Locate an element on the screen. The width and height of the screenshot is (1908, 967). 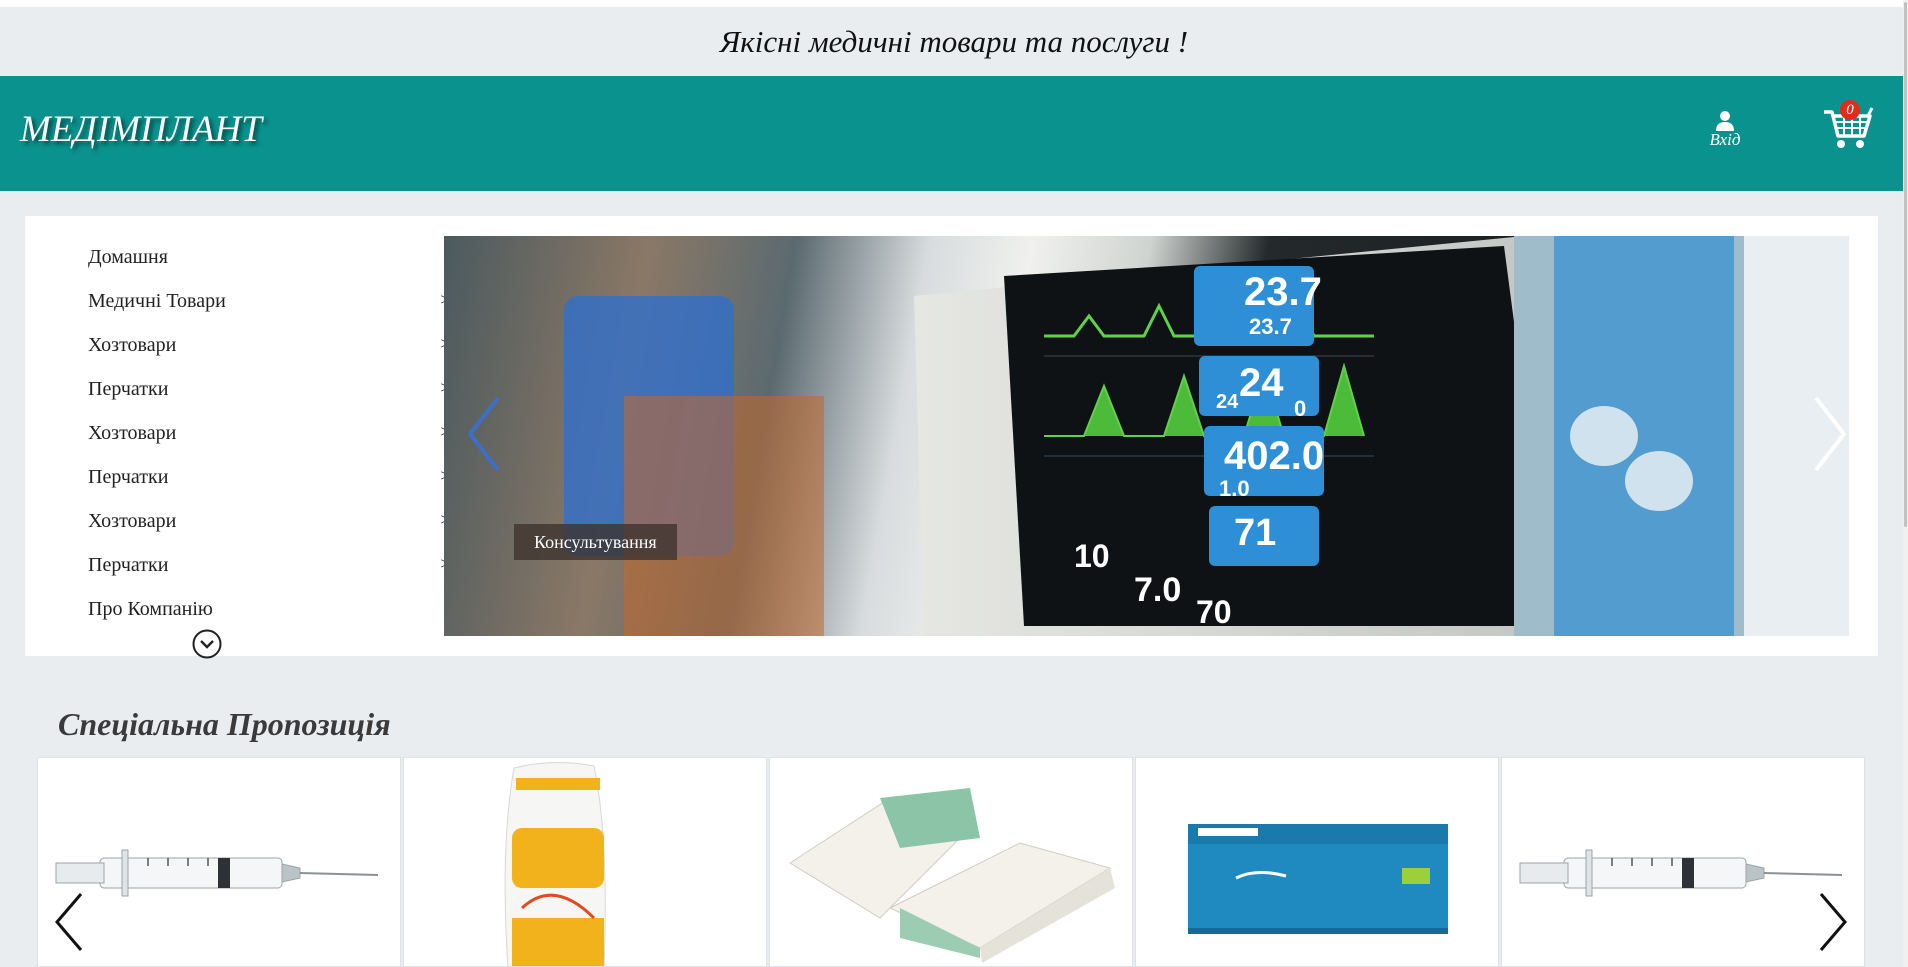
slider-prev-button is located at coordinates (487, 434).